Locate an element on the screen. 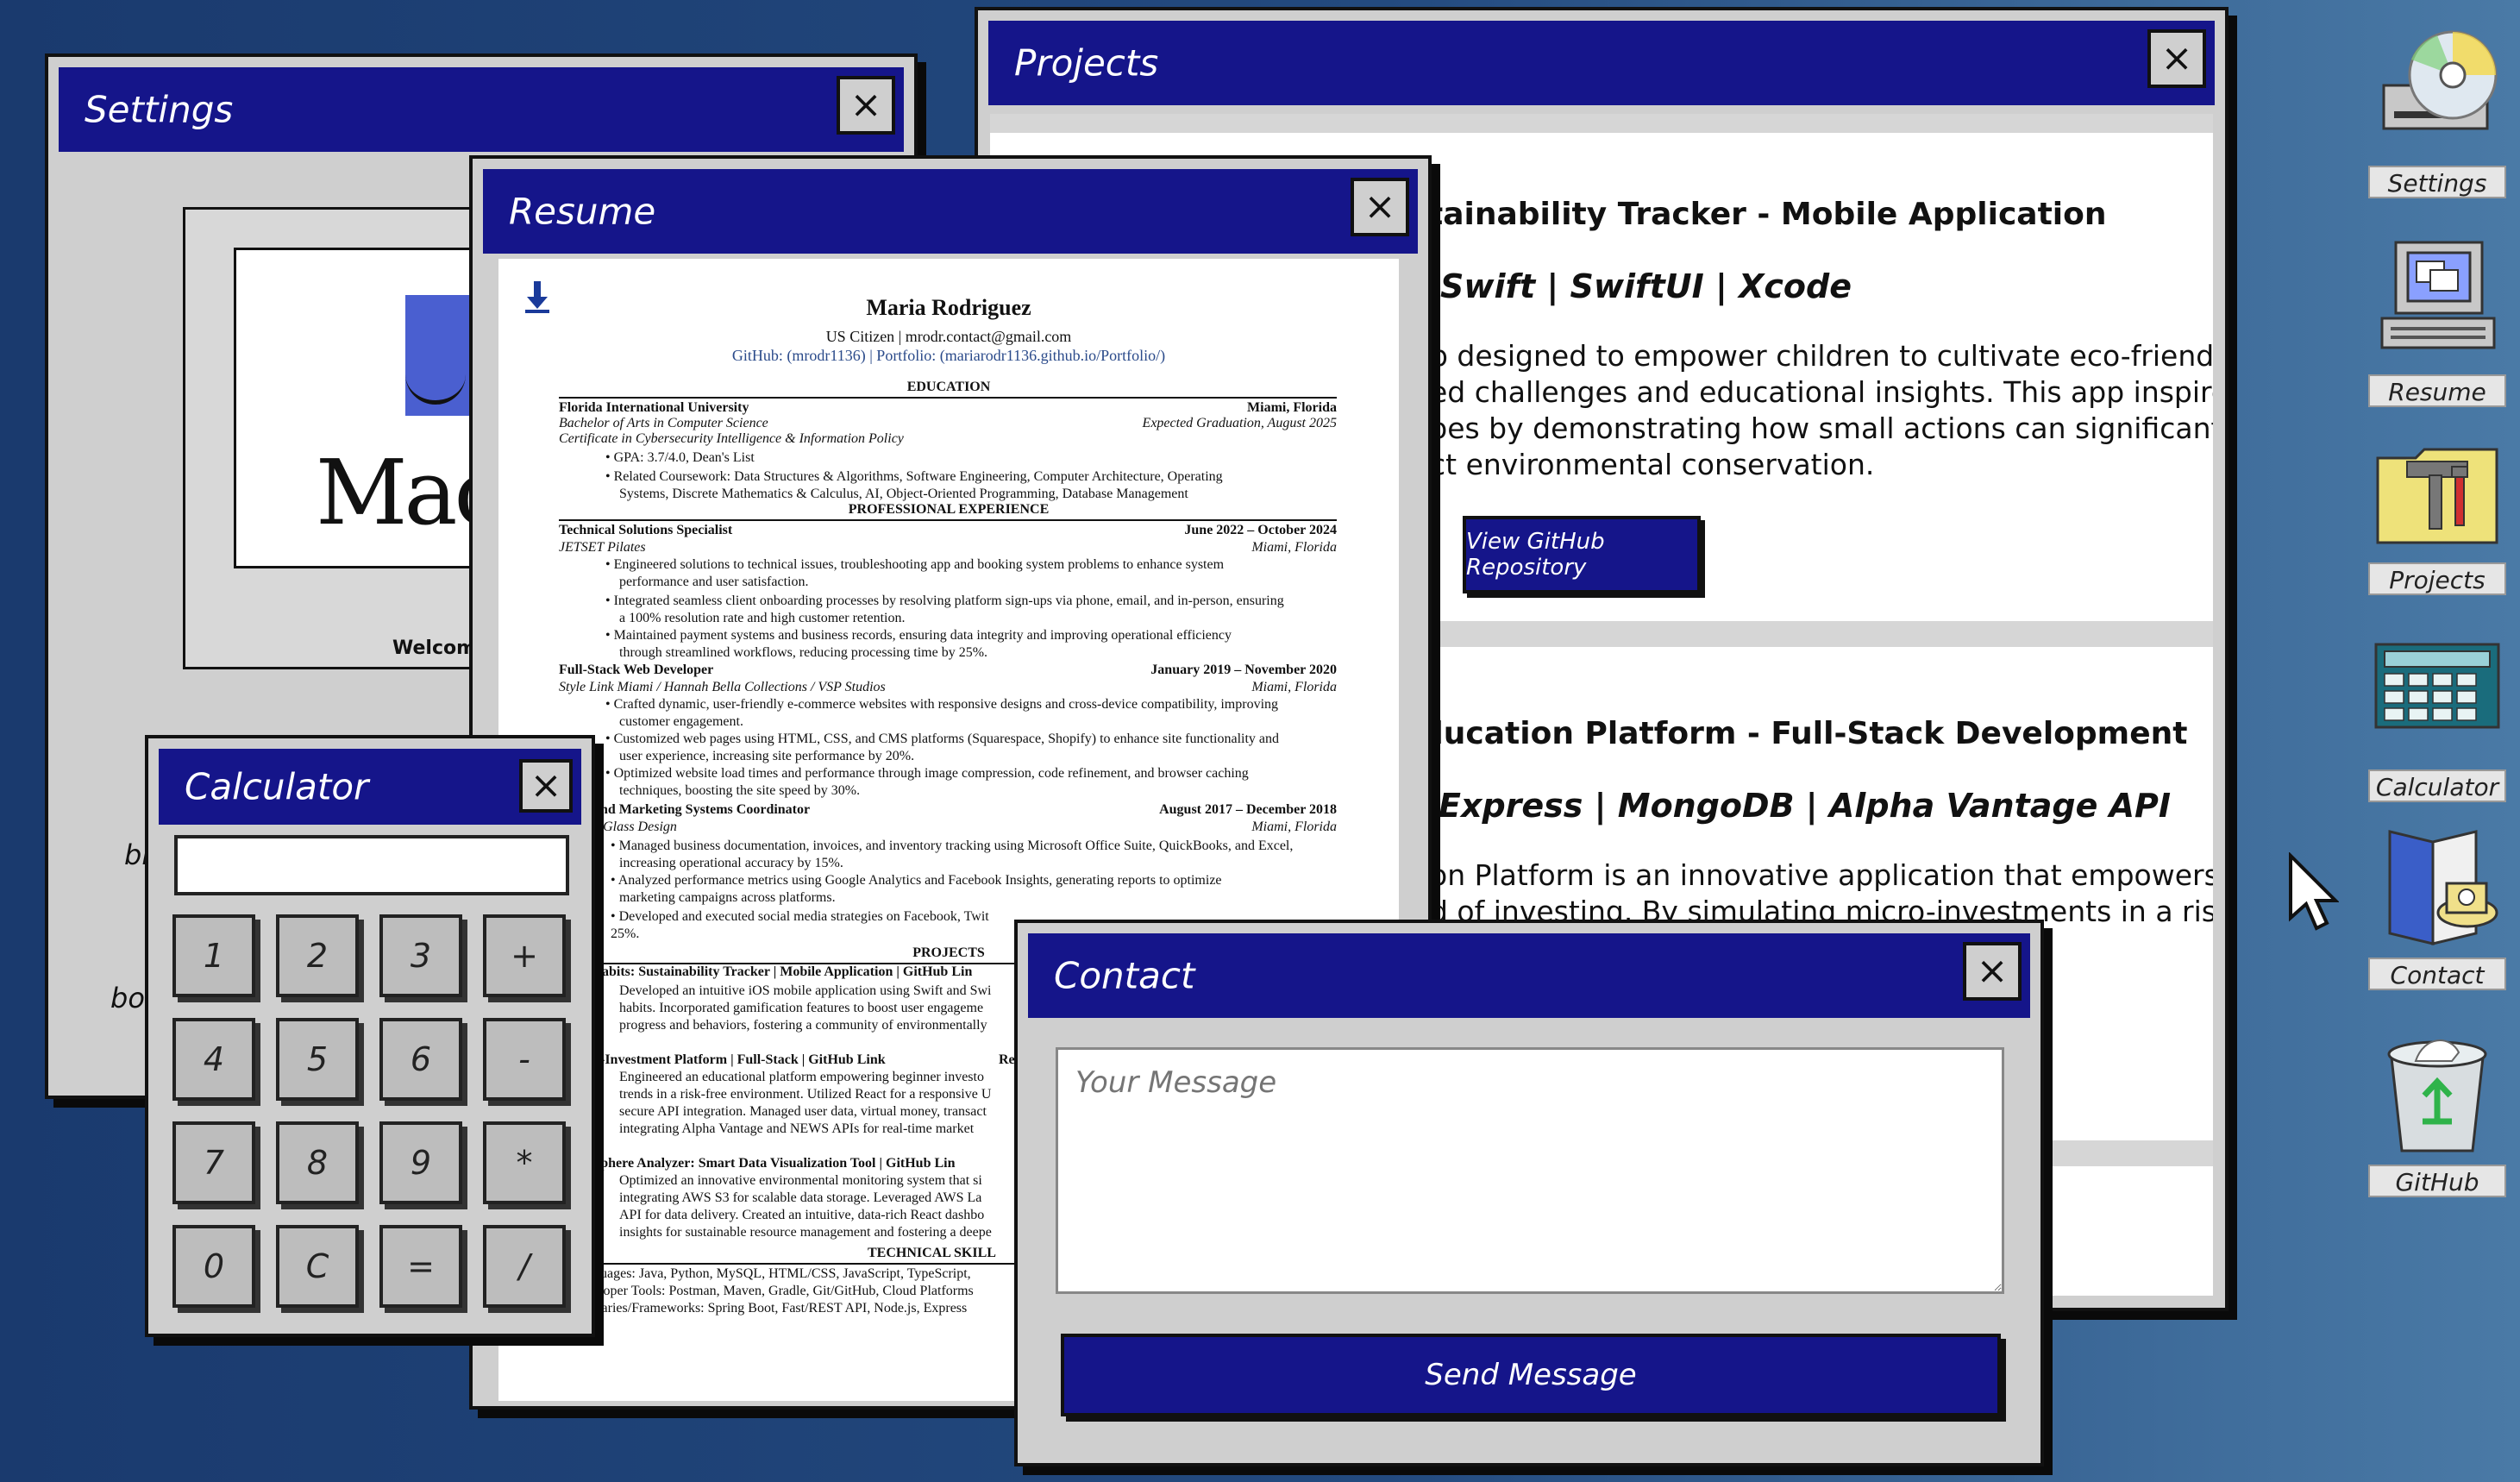 The height and width of the screenshot is (1482, 2520). projects-close-button: × is located at coordinates (2177, 58).